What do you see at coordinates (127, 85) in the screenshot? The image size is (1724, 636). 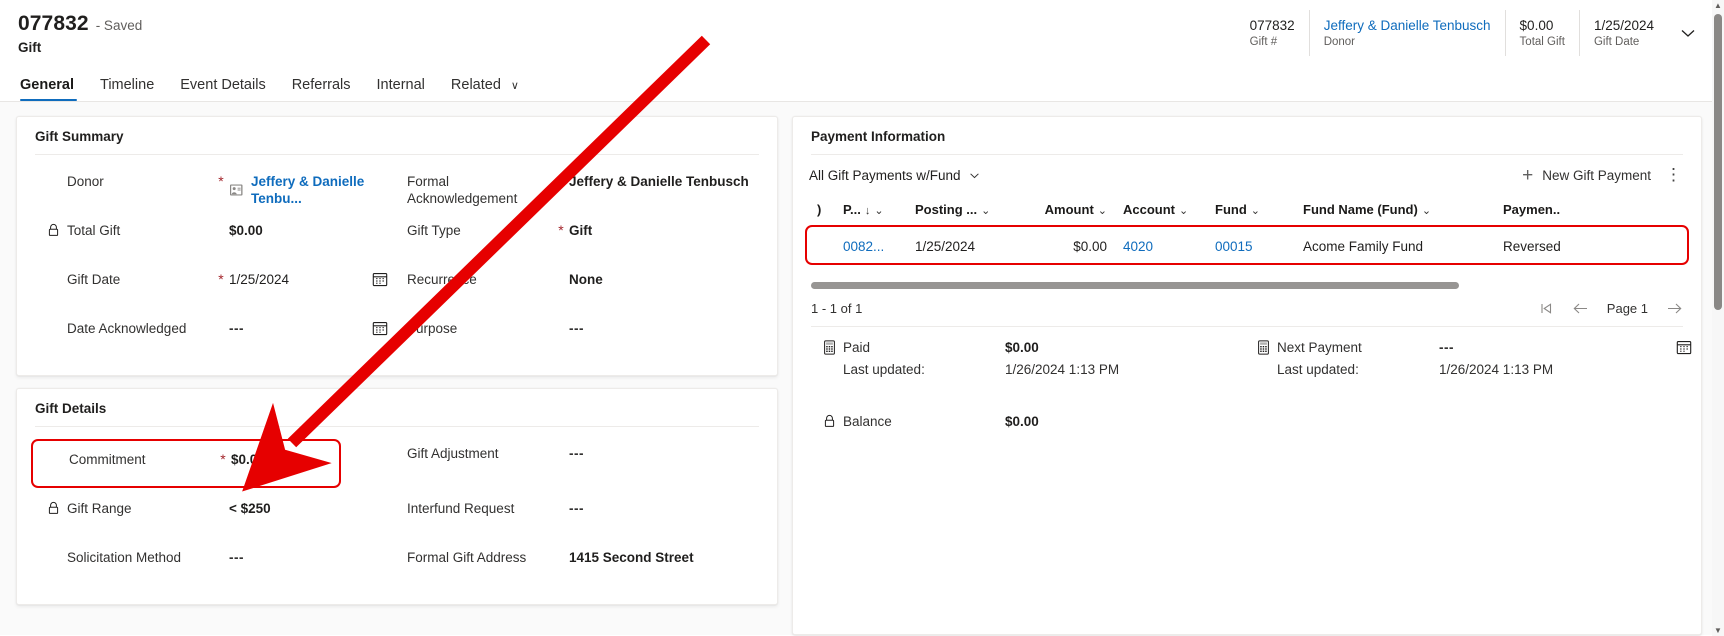 I see `tab-timeline-label: Timeline` at bounding box center [127, 85].